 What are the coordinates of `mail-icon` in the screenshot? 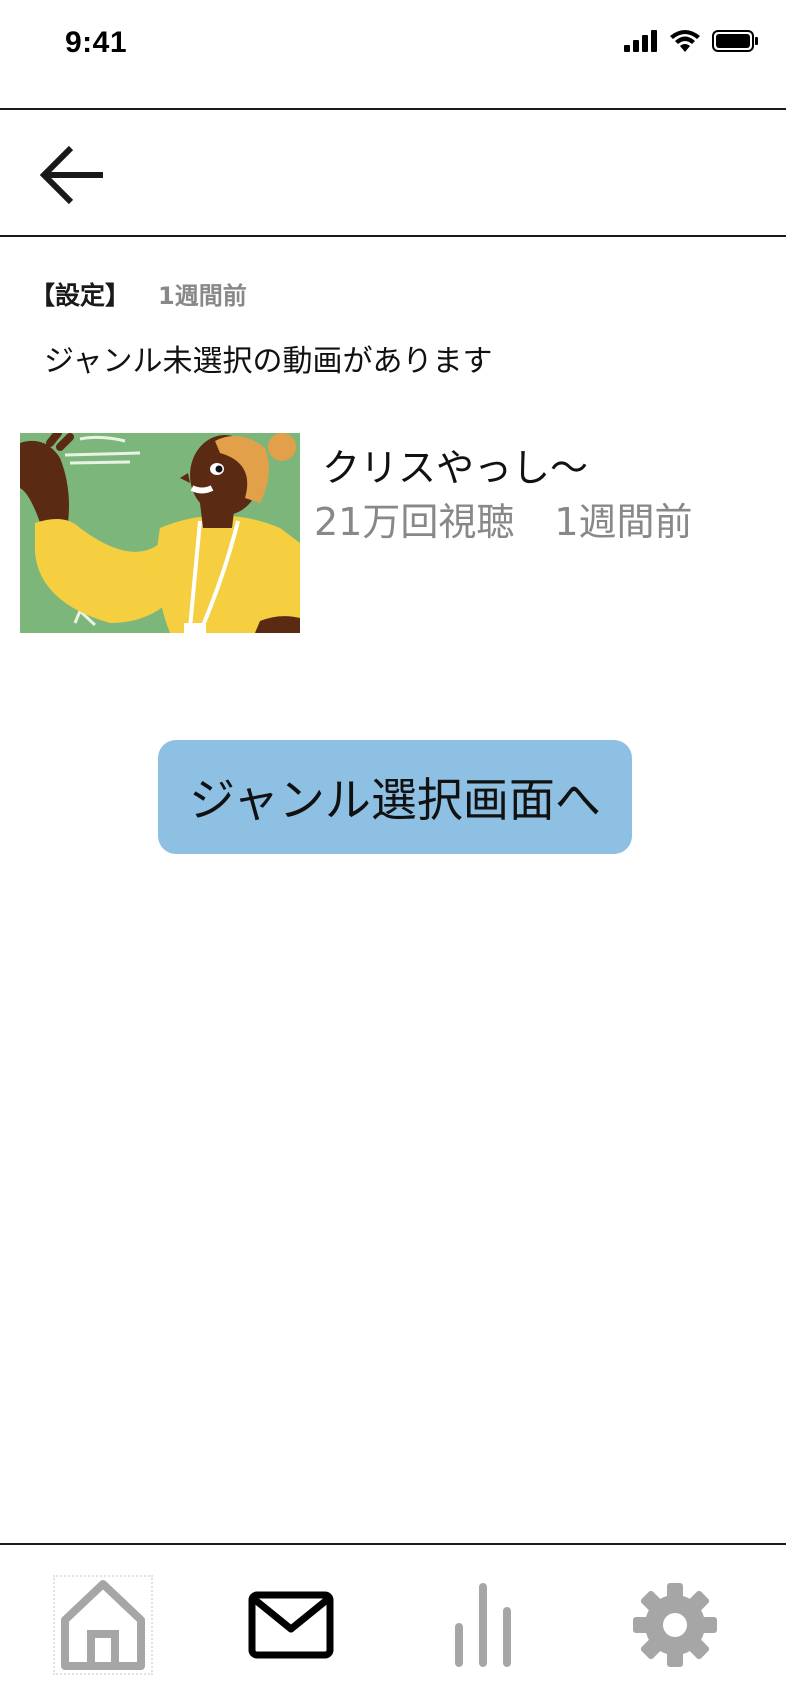 It's located at (291, 1624).